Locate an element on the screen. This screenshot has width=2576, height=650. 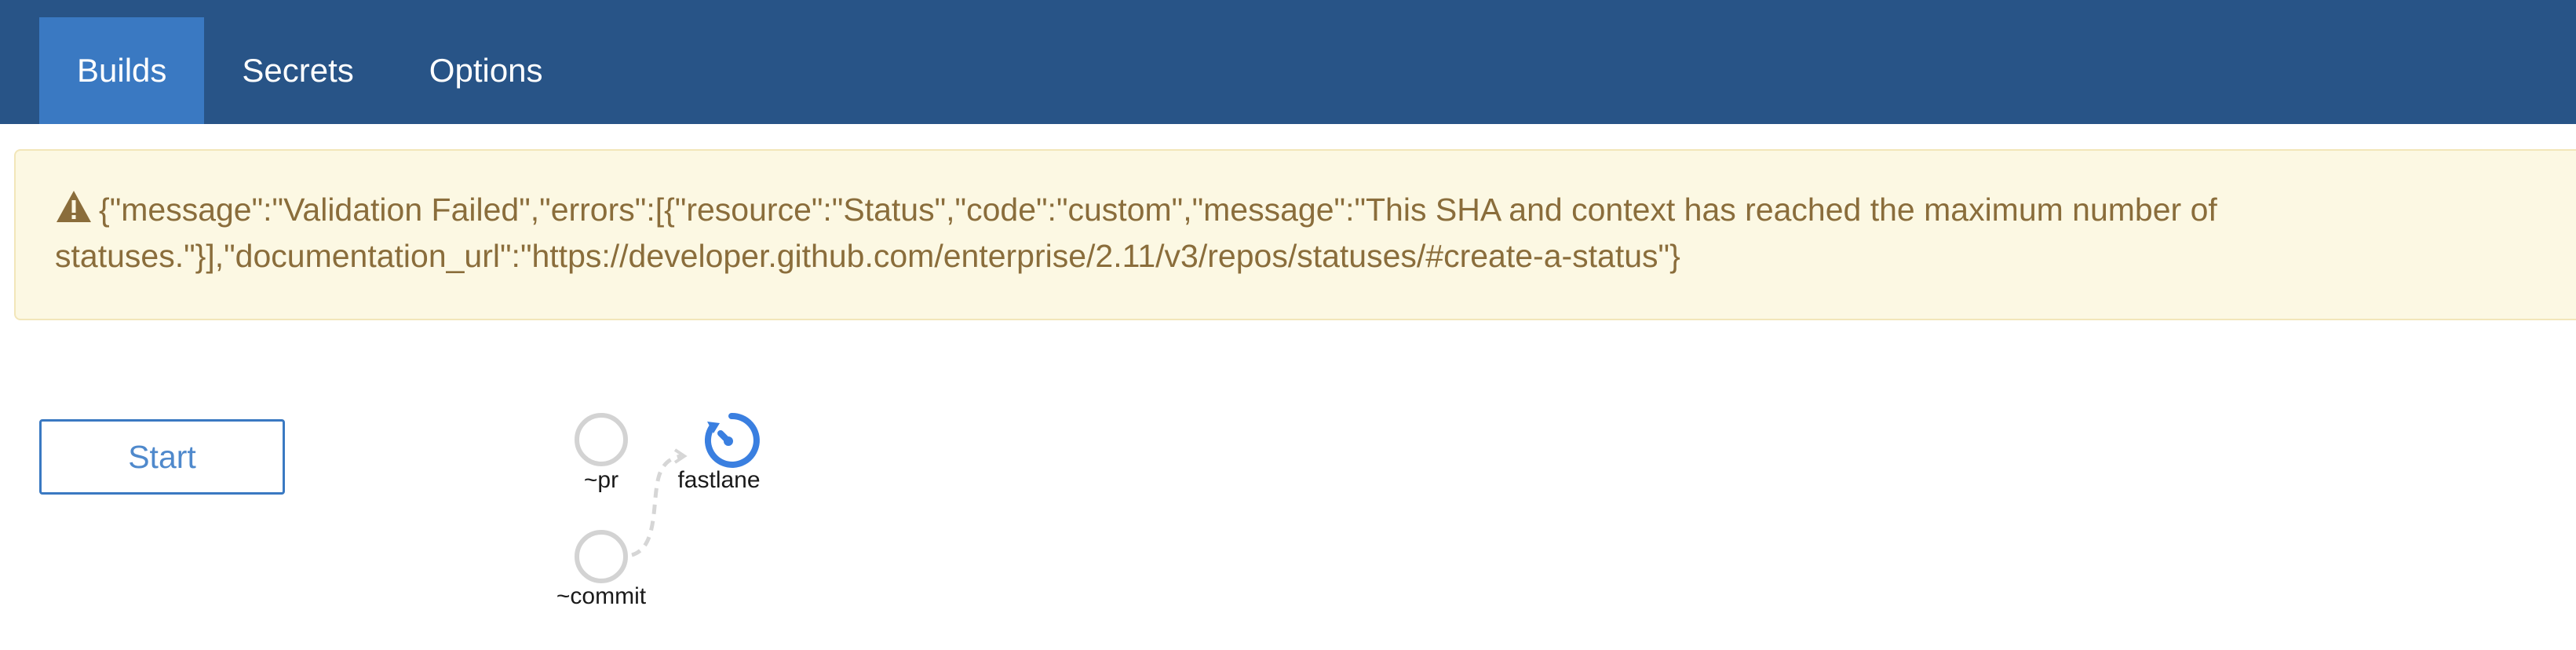
pr-node-icon is located at coordinates (601, 440).